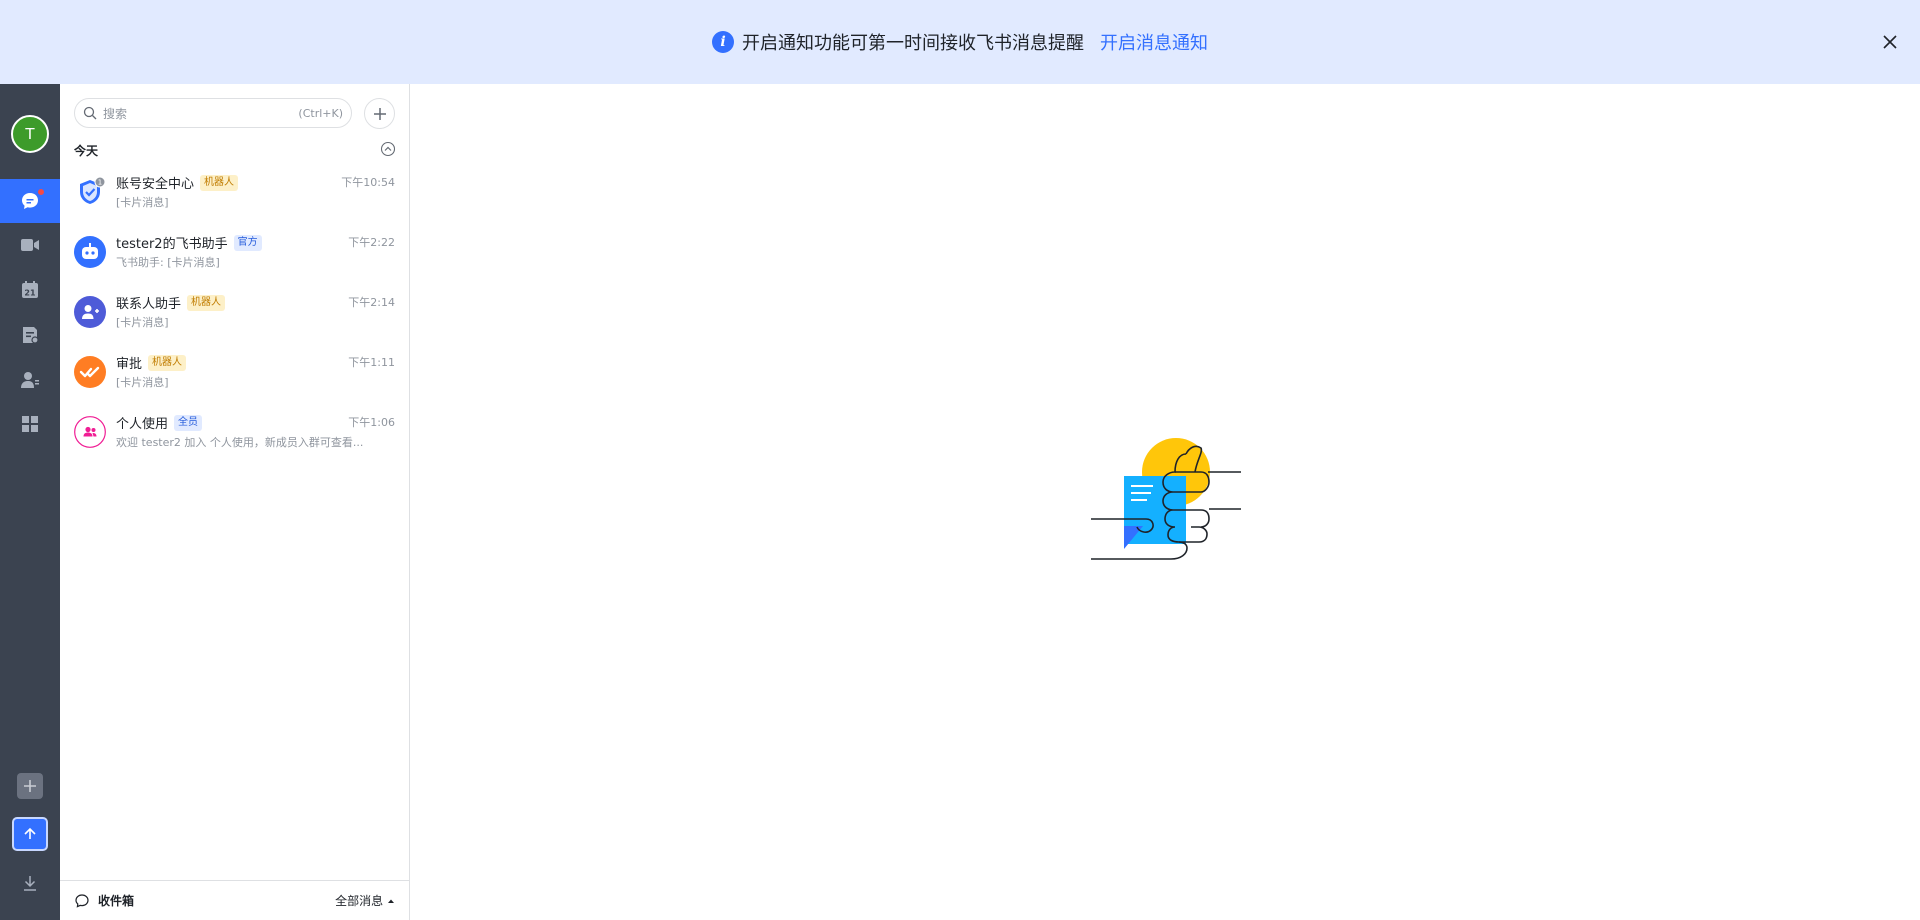 This screenshot has height=920, width=1920. I want to click on message-filter-dropdown: 全部消息, so click(365, 900).